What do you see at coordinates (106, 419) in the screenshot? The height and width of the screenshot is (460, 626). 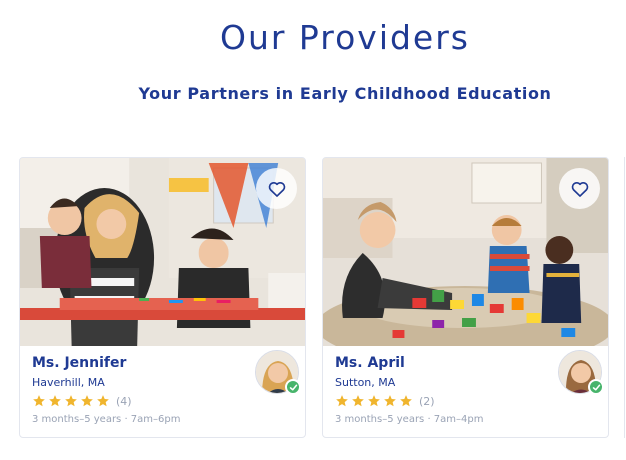 I see `provider-meta: 3 months–5 years · 7am–6pm` at bounding box center [106, 419].